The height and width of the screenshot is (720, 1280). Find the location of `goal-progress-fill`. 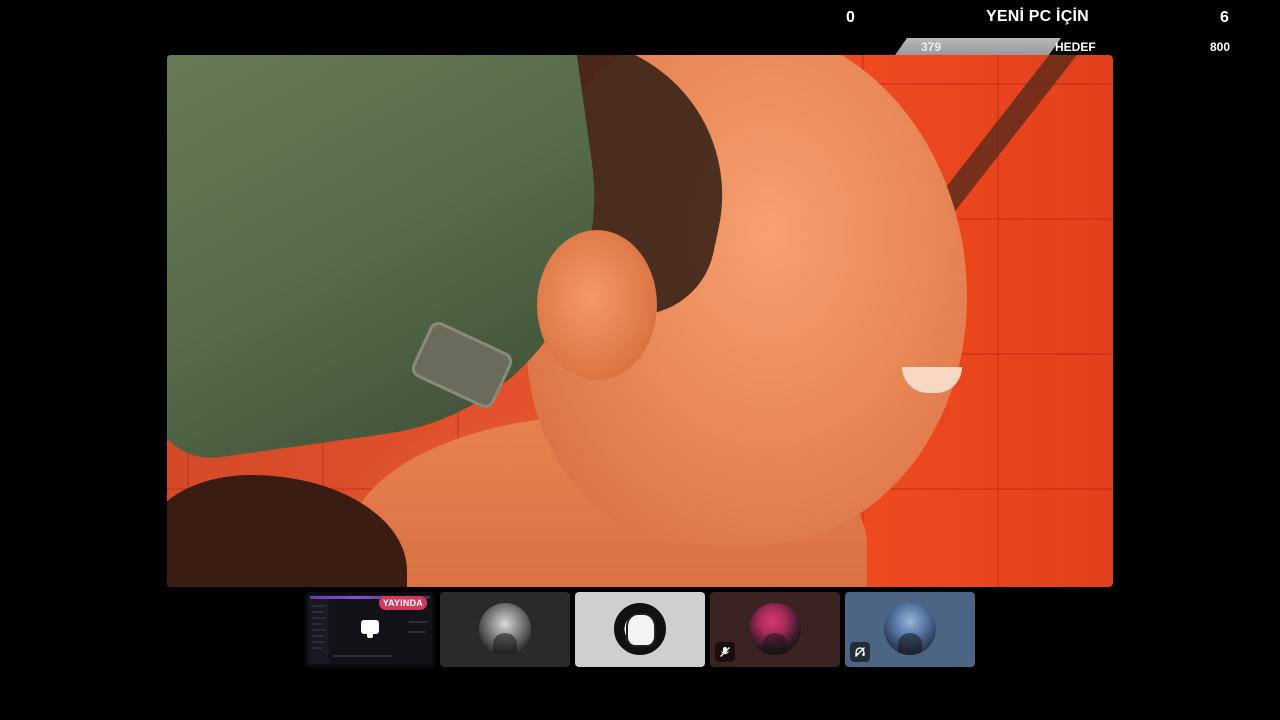

goal-progress-fill is located at coordinates (978, 46).